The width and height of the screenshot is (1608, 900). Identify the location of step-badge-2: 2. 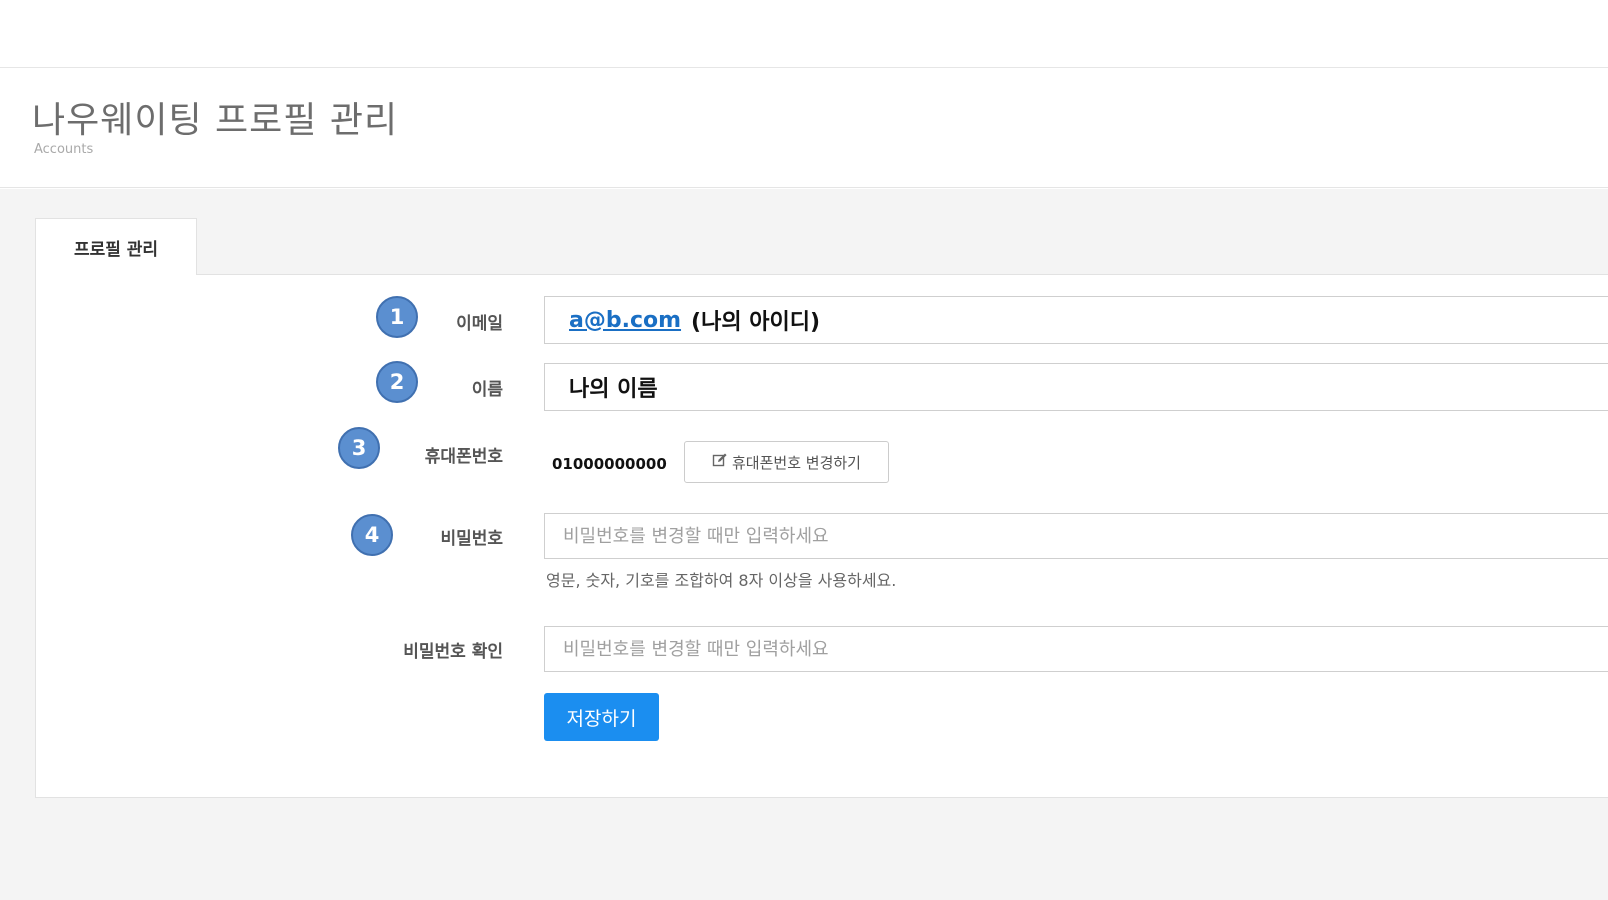
(397, 382).